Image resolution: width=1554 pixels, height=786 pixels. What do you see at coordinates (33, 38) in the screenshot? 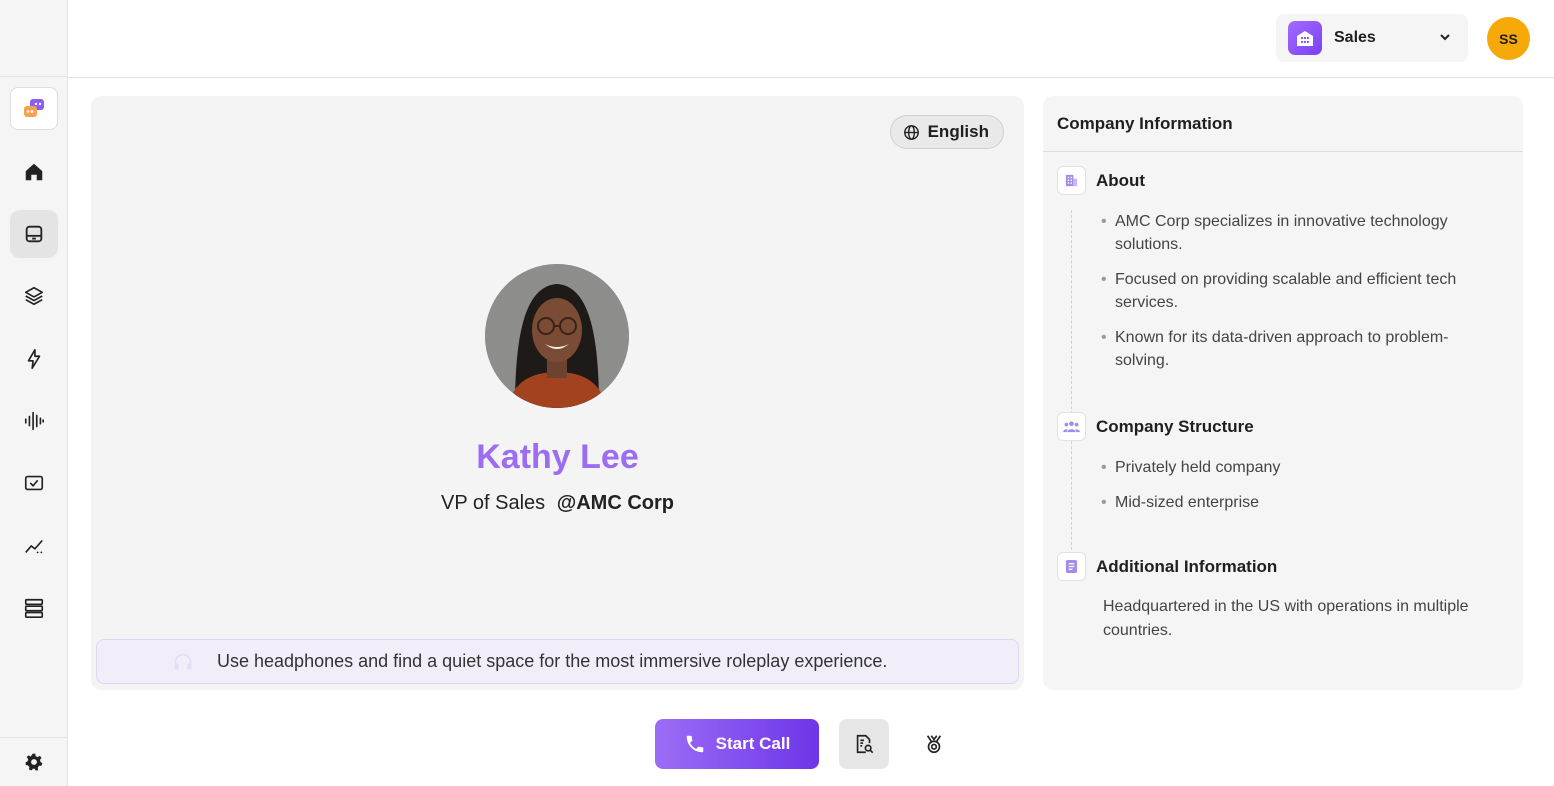
I see `sidebar-header` at bounding box center [33, 38].